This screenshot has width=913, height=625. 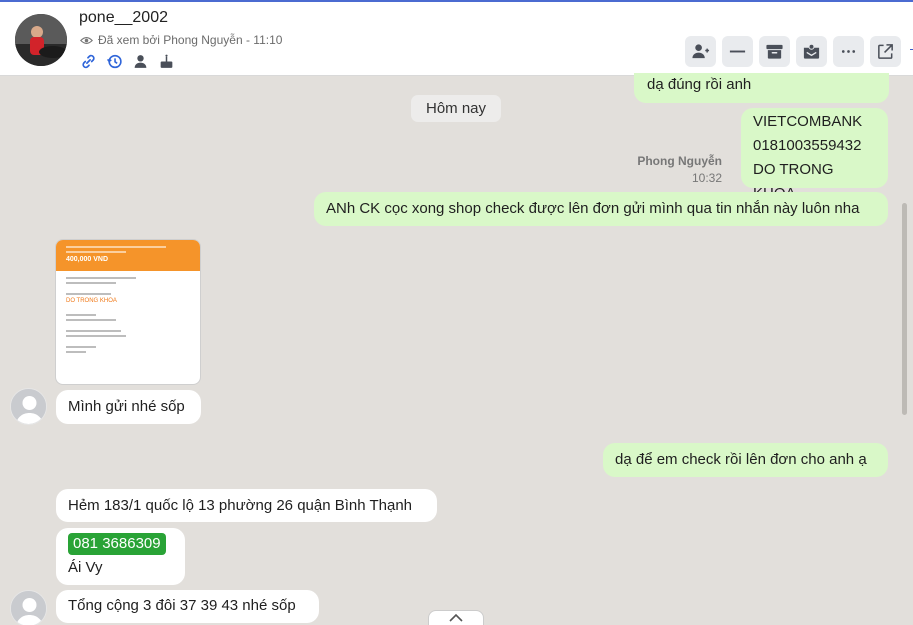 I want to click on open-external-button, so click(x=885, y=51).